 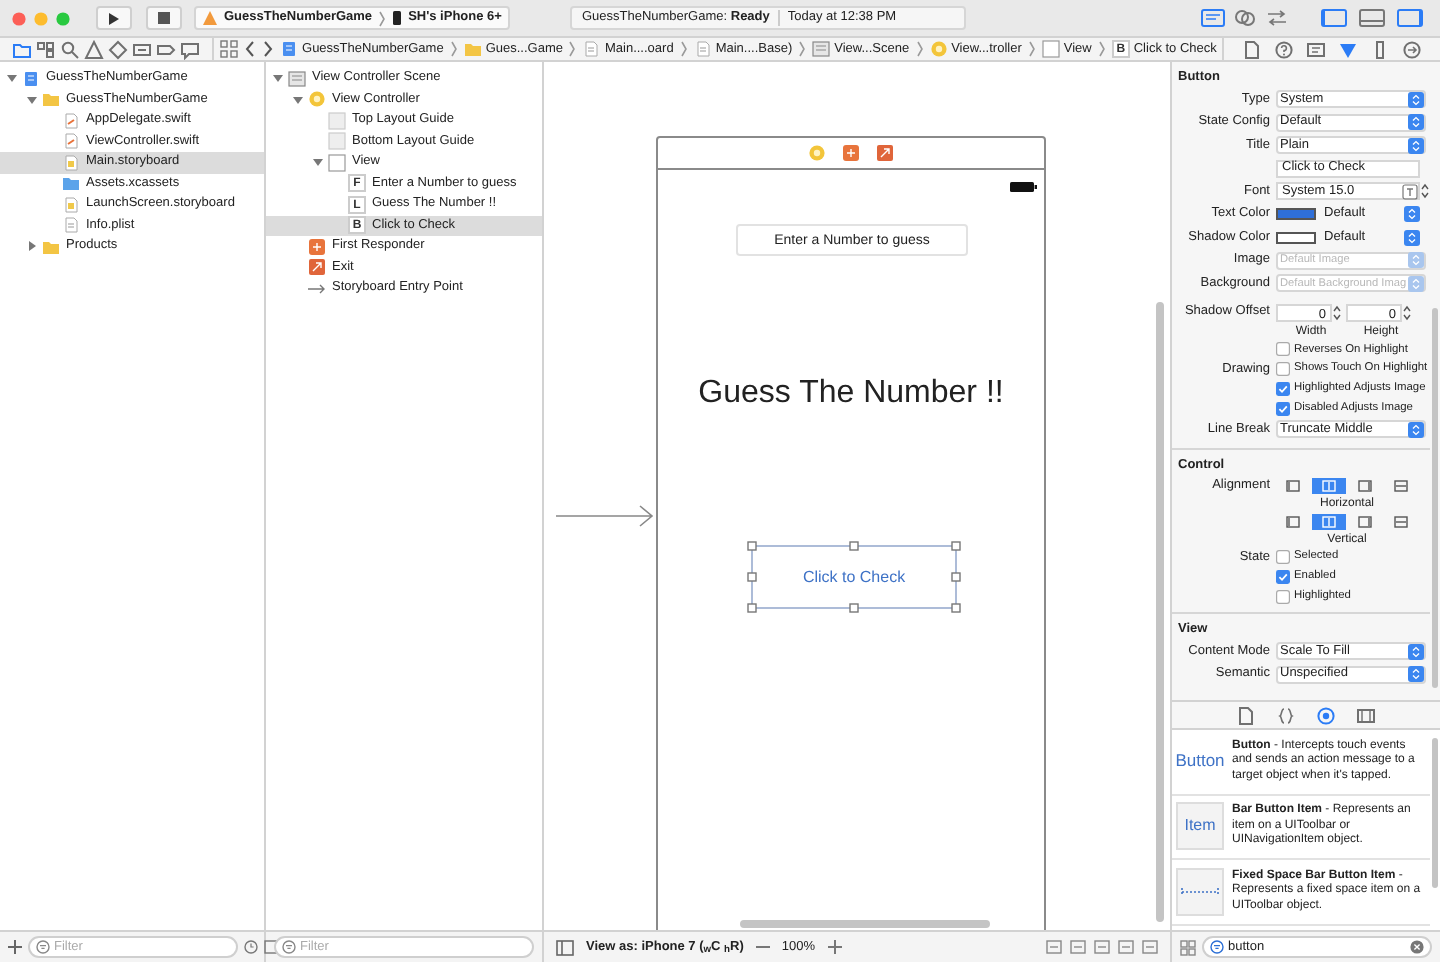 I want to click on code-file-icon, so click(x=71, y=141).